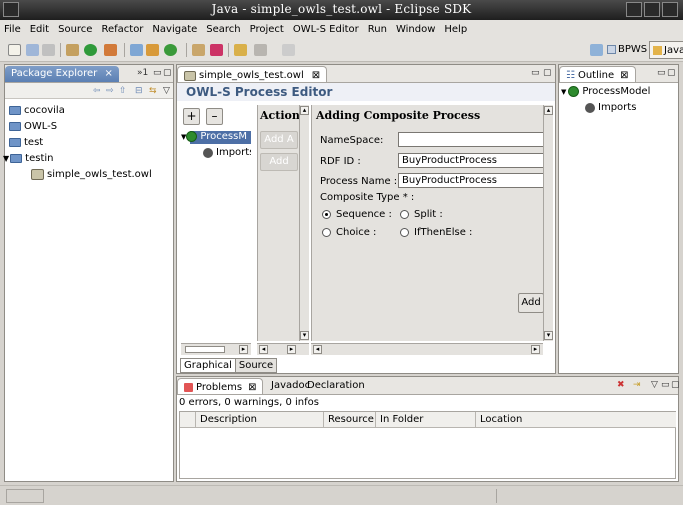 The height and width of the screenshot is (505, 683). I want to click on tree-item-testin: ▼ testin, so click(28, 158).